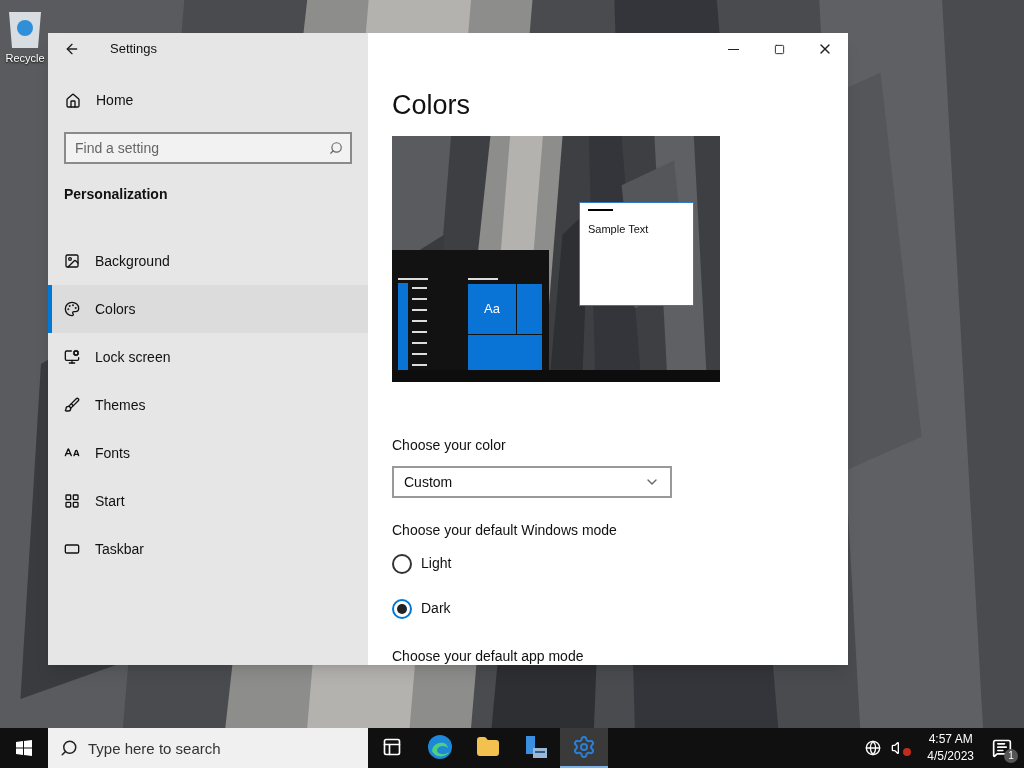 This screenshot has width=1024, height=768. What do you see at coordinates (901, 748) in the screenshot?
I see `volume-muted-icon` at bounding box center [901, 748].